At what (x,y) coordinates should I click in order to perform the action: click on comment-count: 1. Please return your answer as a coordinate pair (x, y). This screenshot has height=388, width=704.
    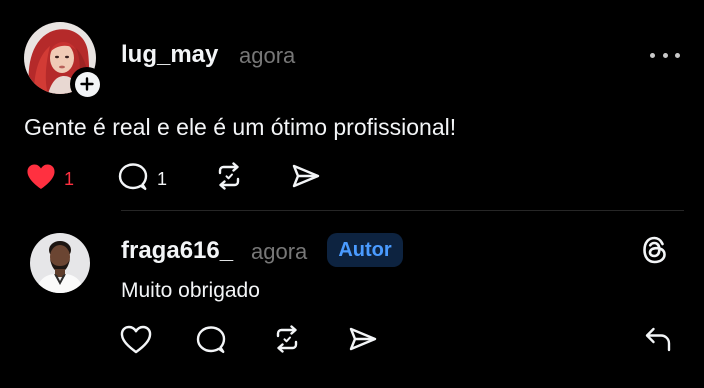
    Looking at the image, I should click on (162, 179).